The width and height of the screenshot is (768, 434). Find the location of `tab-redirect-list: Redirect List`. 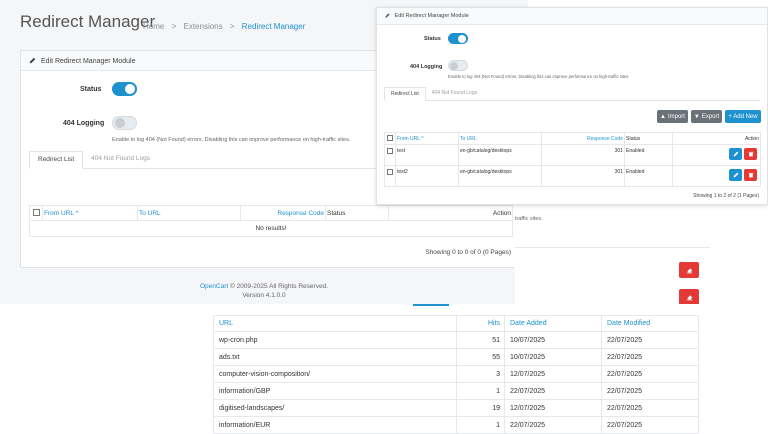

tab-redirect-list: Redirect List is located at coordinates (56, 160).